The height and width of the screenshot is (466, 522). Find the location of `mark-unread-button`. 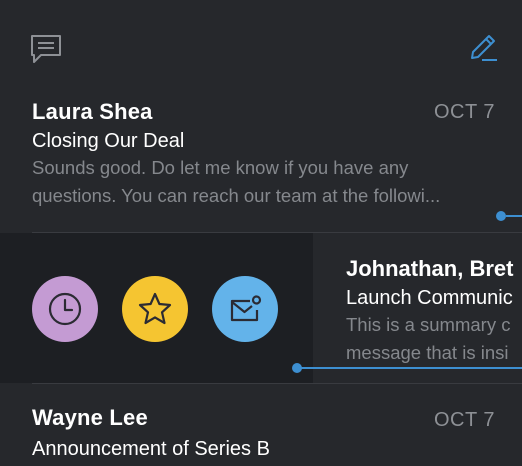

mark-unread-button is located at coordinates (245, 309).